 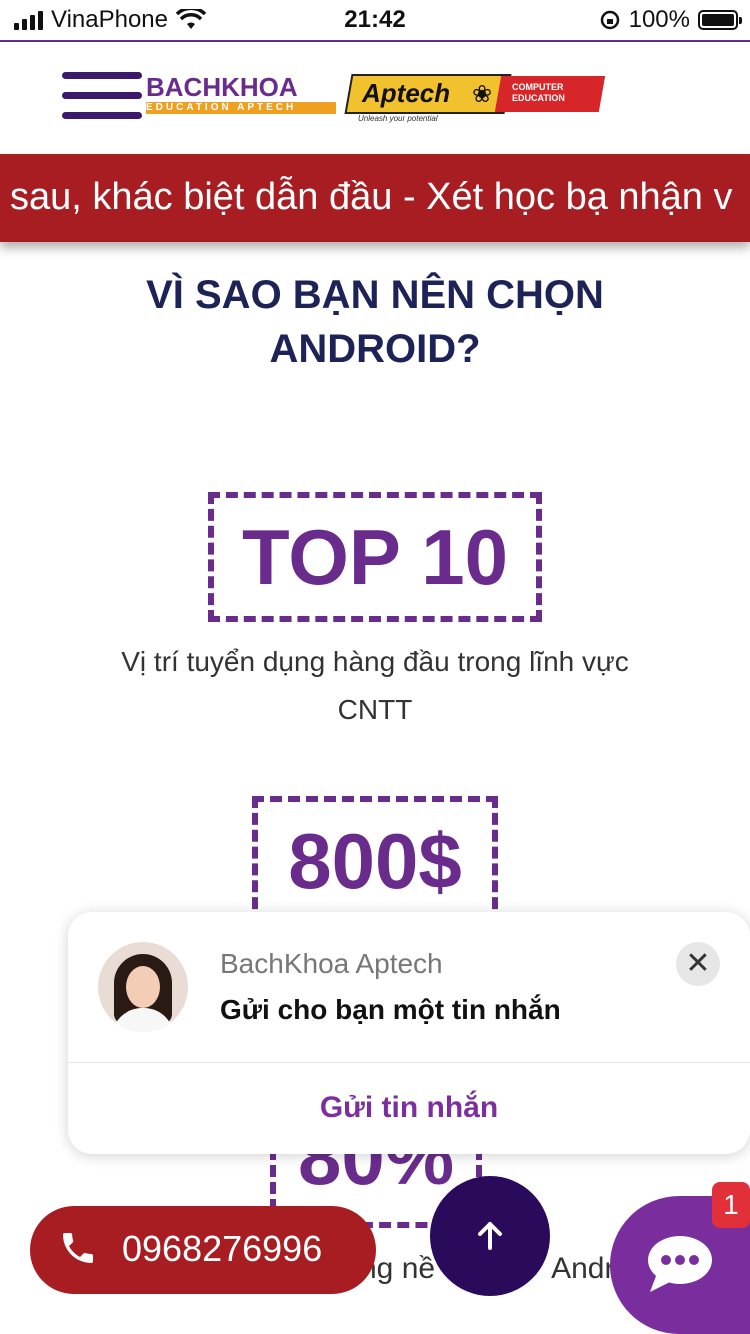 I want to click on bachkhoa-logo: BACHKHOA EDUCATION APTECH, so click(x=242, y=95).